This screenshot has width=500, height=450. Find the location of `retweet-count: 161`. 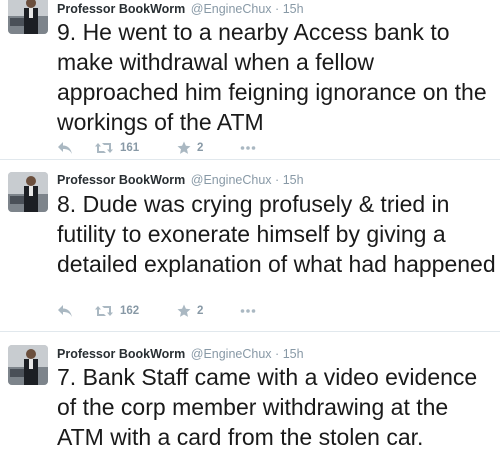

retweet-count: 161 is located at coordinates (130, 148).